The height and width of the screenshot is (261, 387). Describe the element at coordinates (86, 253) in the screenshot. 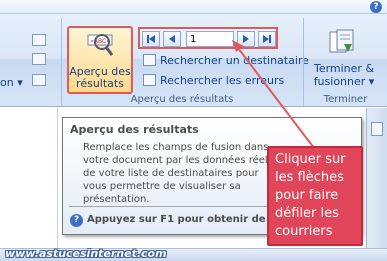

I see `watermark-text: www.astucesinternet.com` at that location.